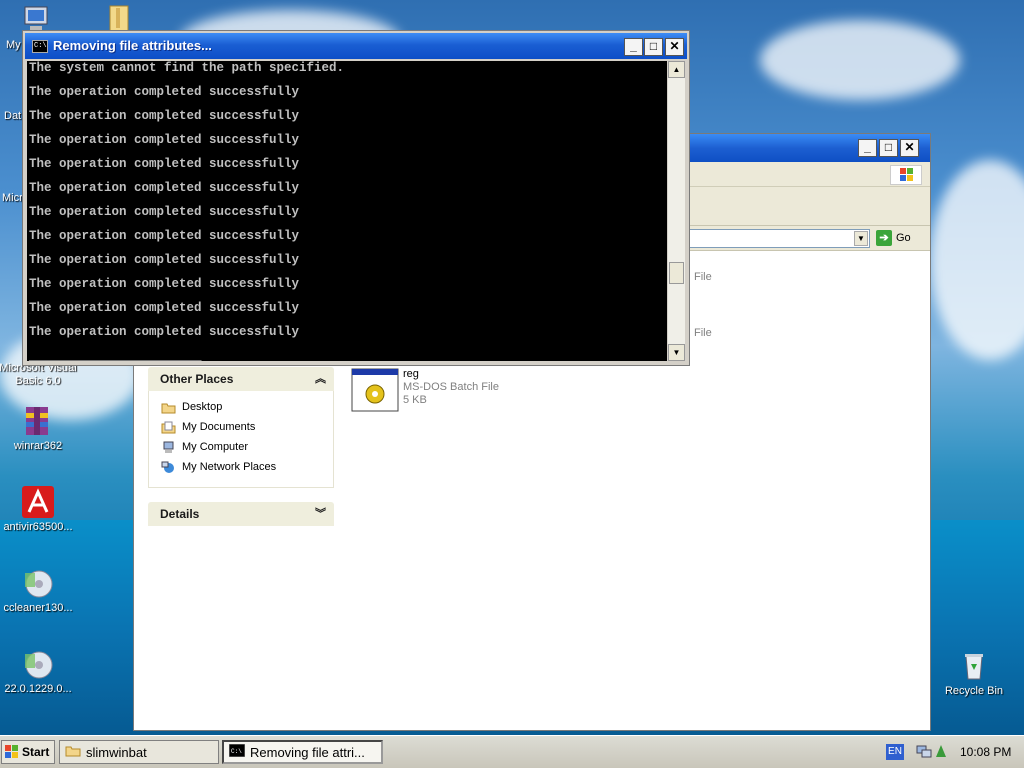  Describe the element at coordinates (115, 355) in the screenshot. I see `console-line: _______________________` at that location.